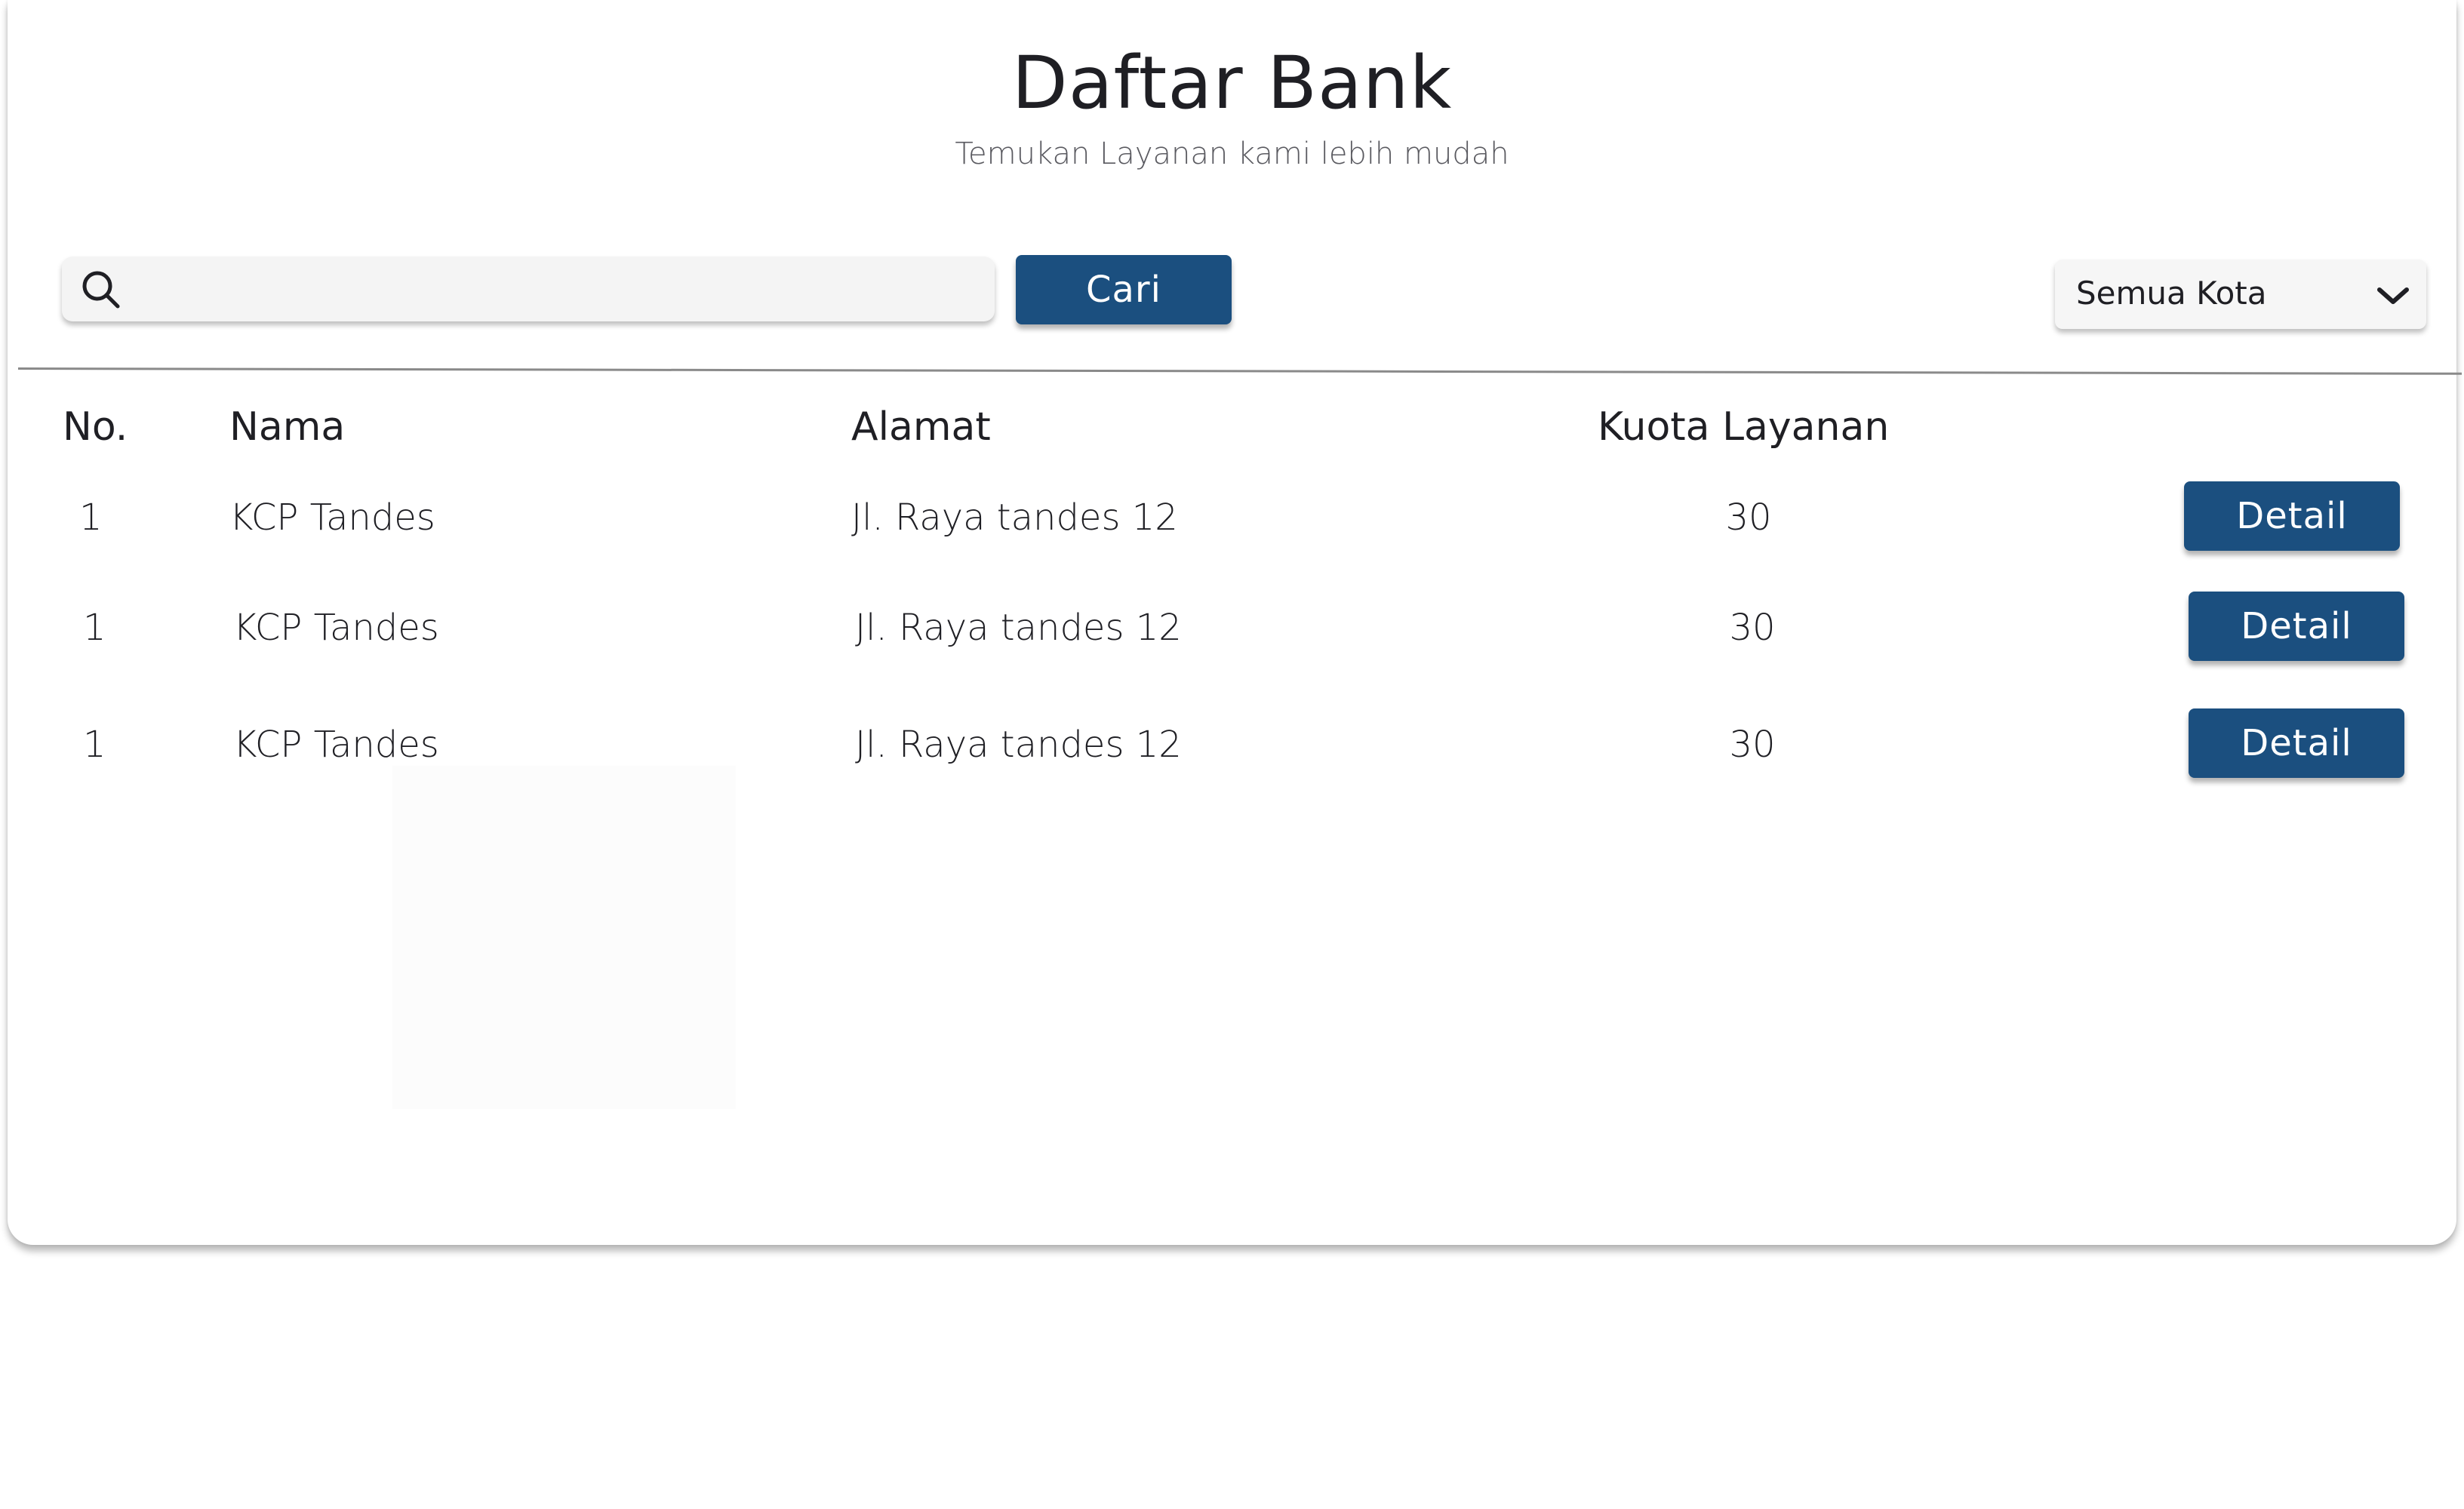 The image size is (2464, 1509). I want to click on divider, so click(1239, 371).